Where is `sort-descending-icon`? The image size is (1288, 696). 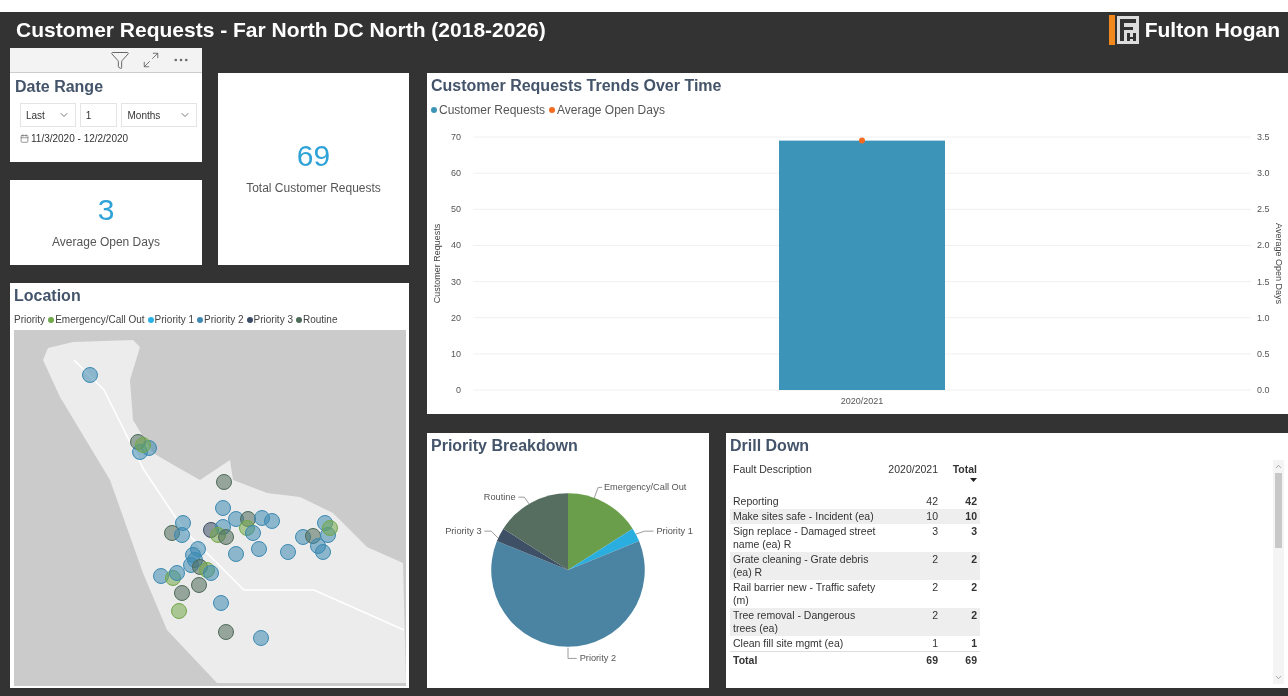 sort-descending-icon is located at coordinates (973, 479).